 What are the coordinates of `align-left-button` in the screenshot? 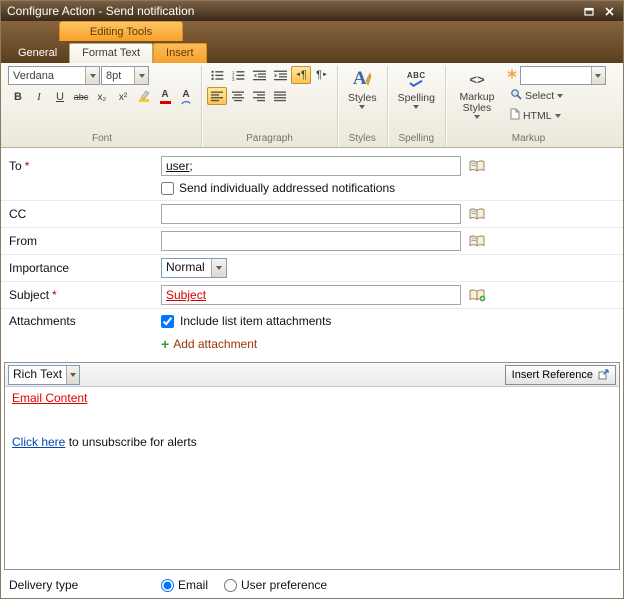 It's located at (217, 96).